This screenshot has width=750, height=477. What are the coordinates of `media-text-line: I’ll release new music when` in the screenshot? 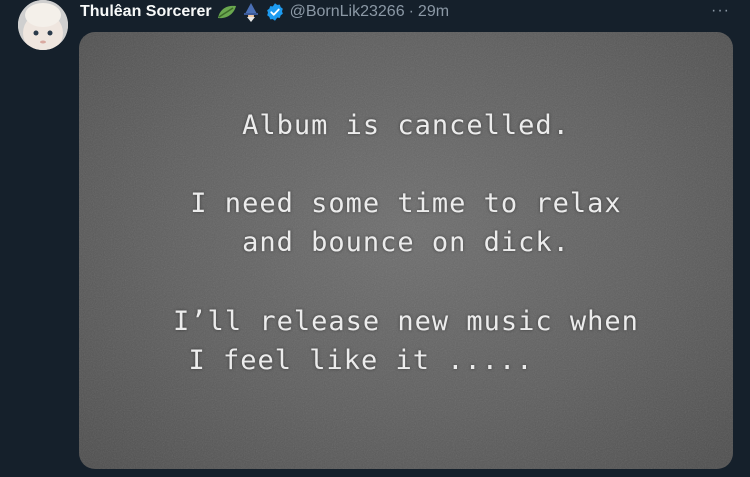 It's located at (406, 321).